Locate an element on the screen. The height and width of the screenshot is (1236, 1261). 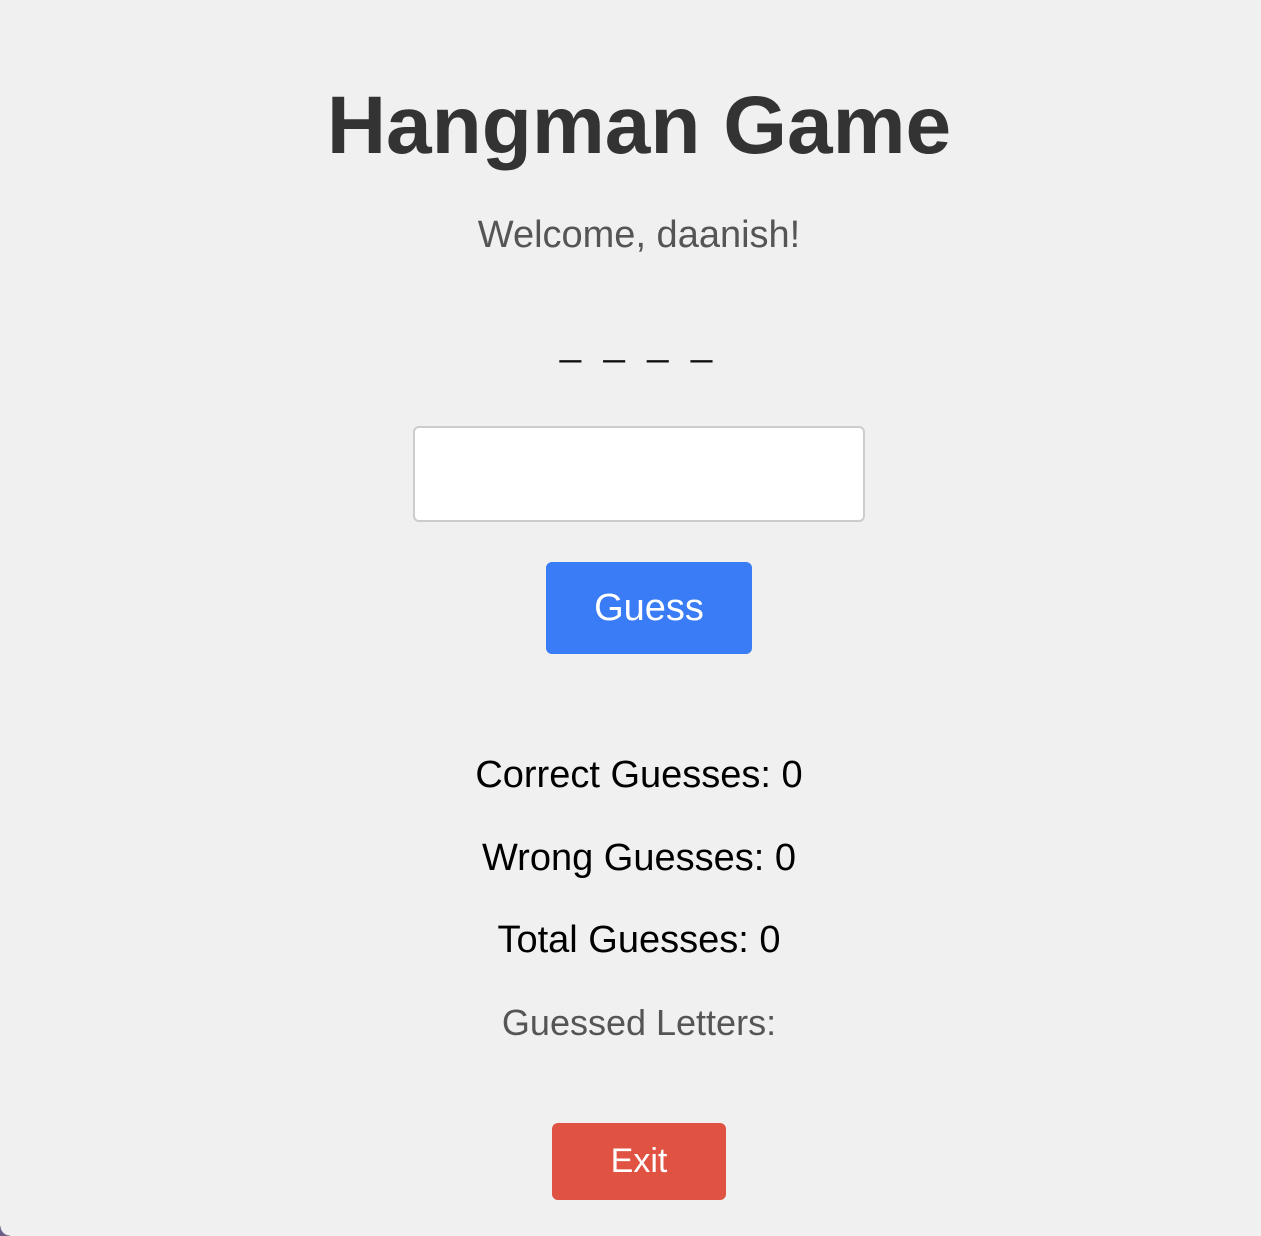
welcome-message: Welcome, daanish! is located at coordinates (639, 235).